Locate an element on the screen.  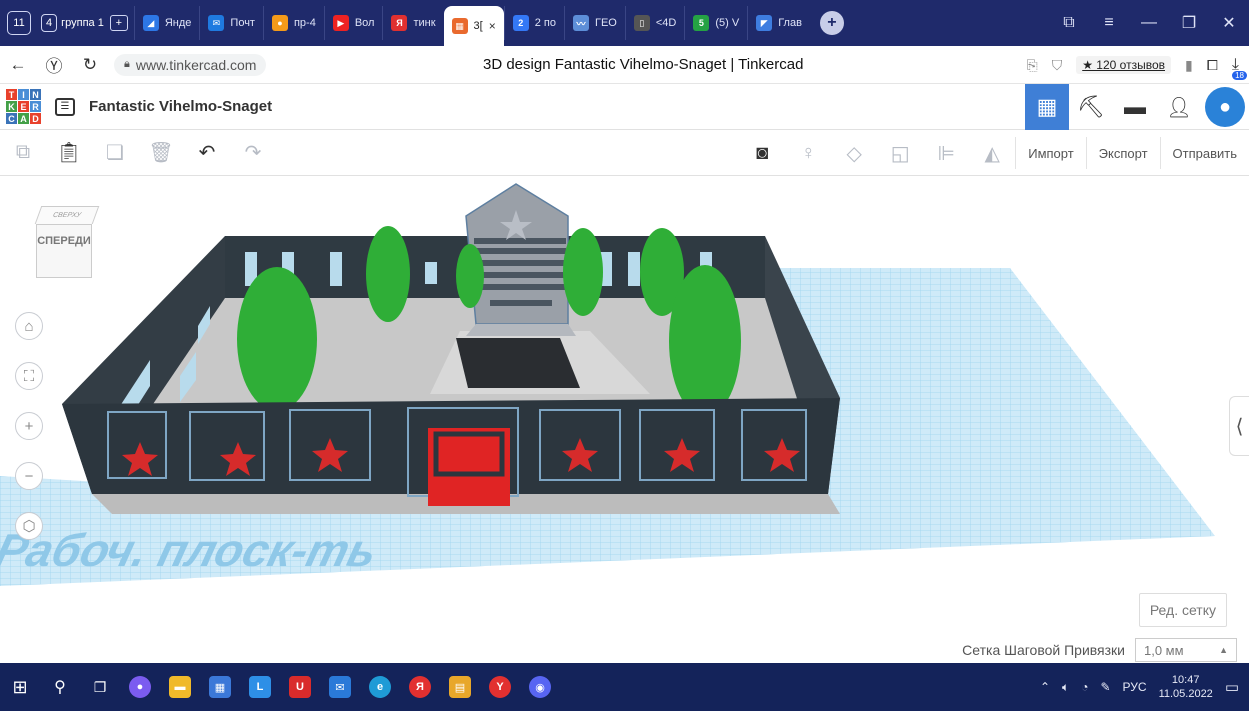
duplicate-icon: ❏ is located at coordinates (115, 153).